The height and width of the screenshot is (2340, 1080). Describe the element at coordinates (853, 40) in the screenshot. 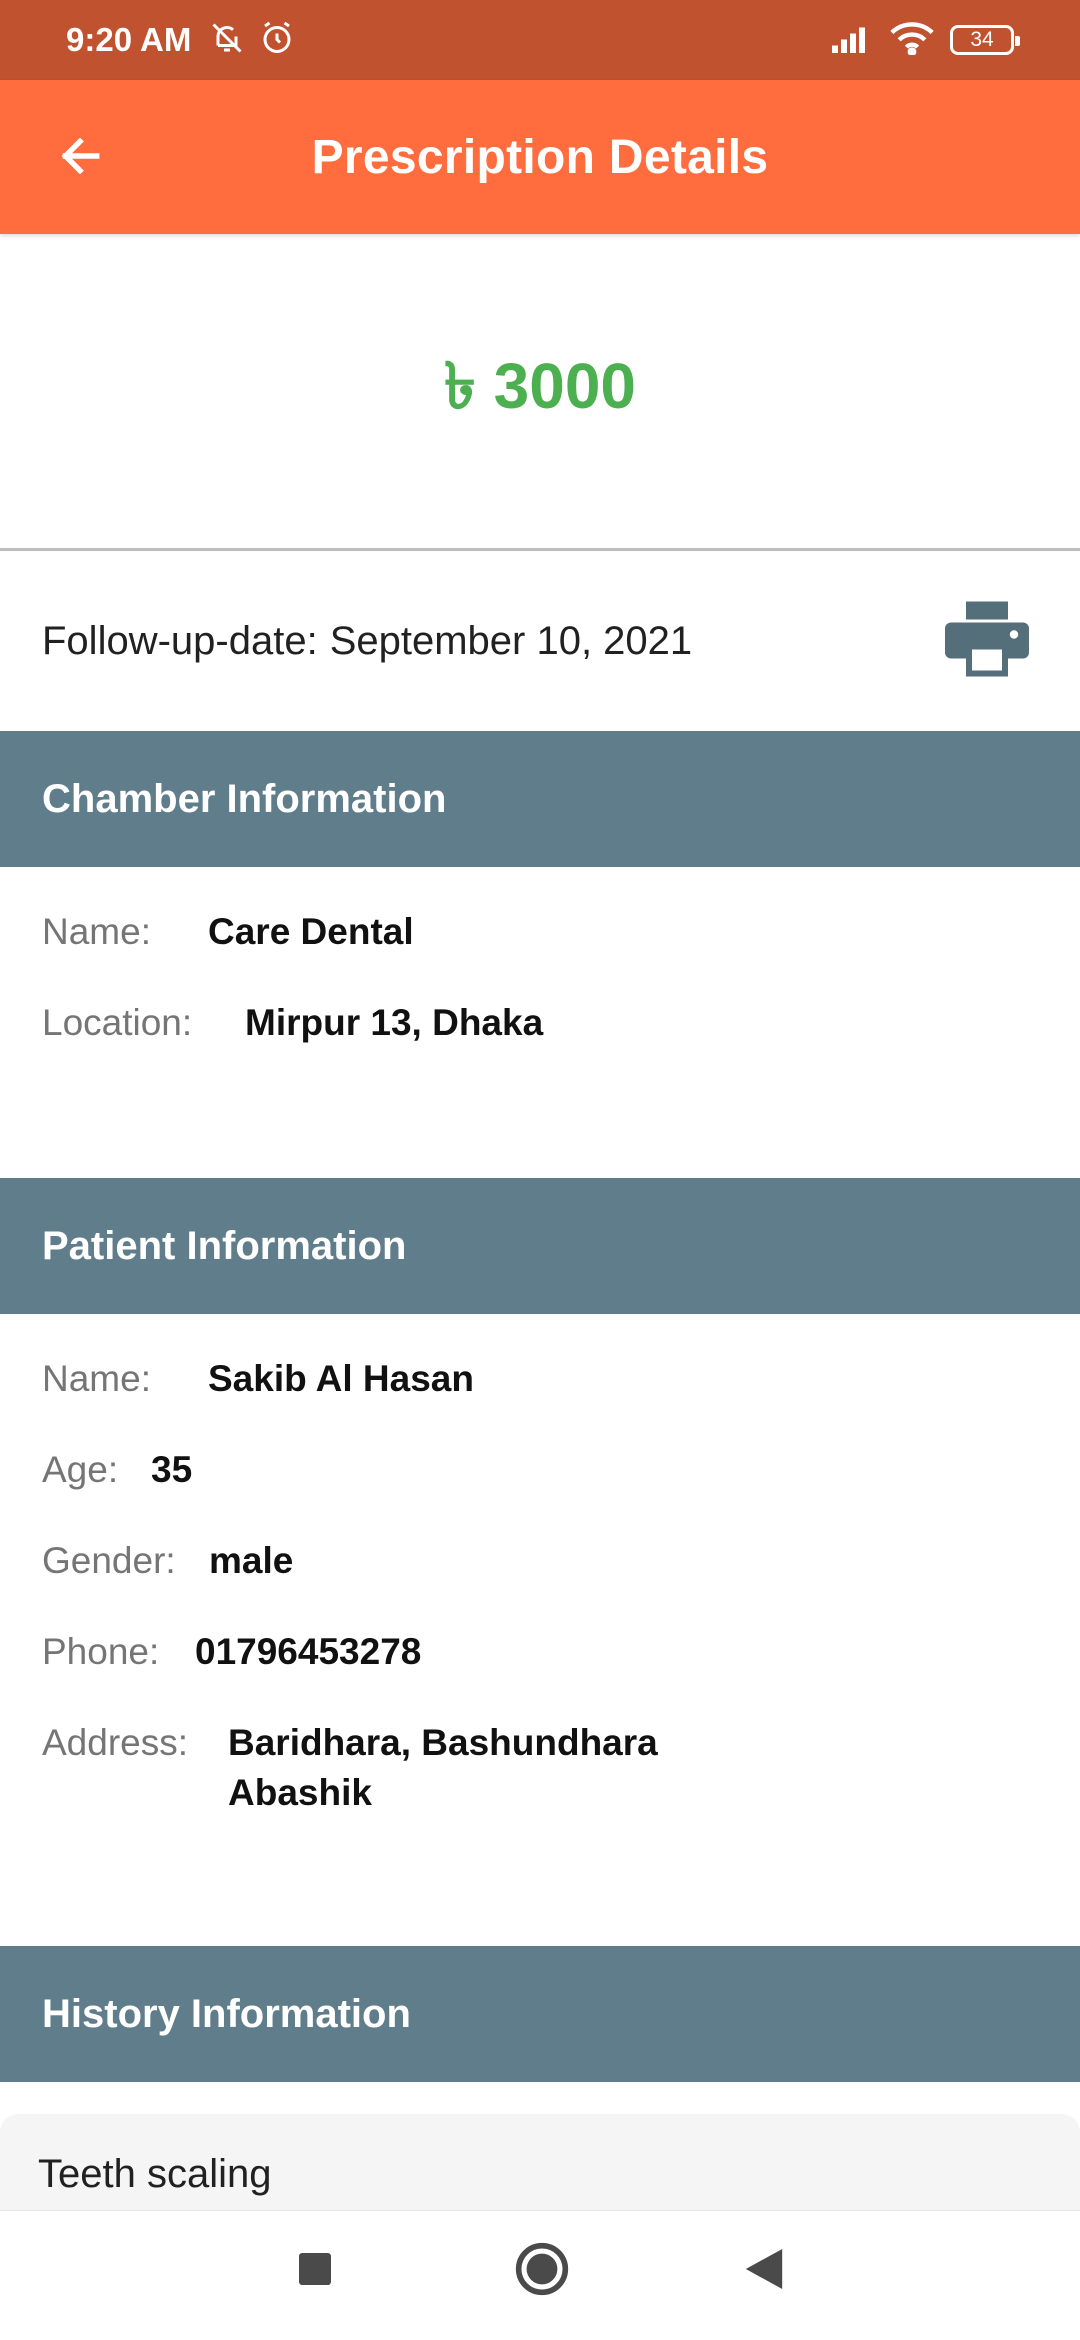

I see `signal-icon` at that location.